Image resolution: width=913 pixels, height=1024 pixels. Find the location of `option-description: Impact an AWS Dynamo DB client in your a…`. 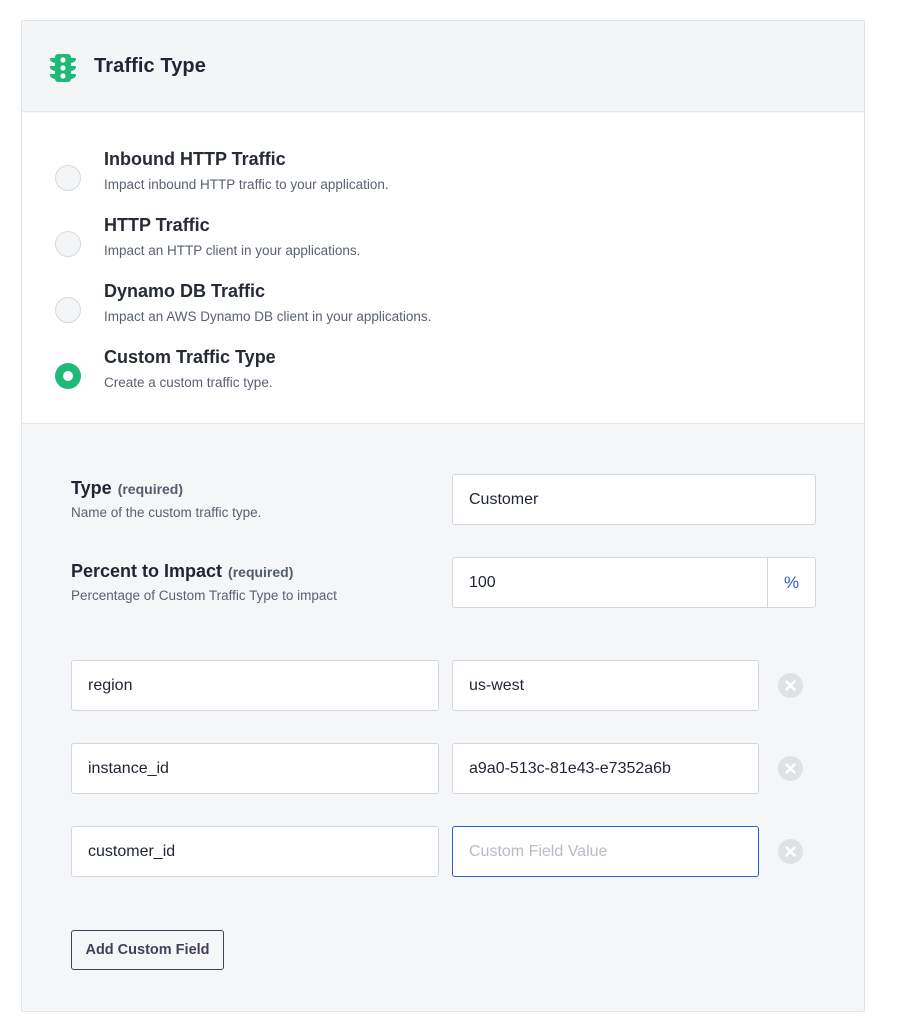

option-description: Impact an AWS Dynamo DB client in your a… is located at coordinates (268, 316).